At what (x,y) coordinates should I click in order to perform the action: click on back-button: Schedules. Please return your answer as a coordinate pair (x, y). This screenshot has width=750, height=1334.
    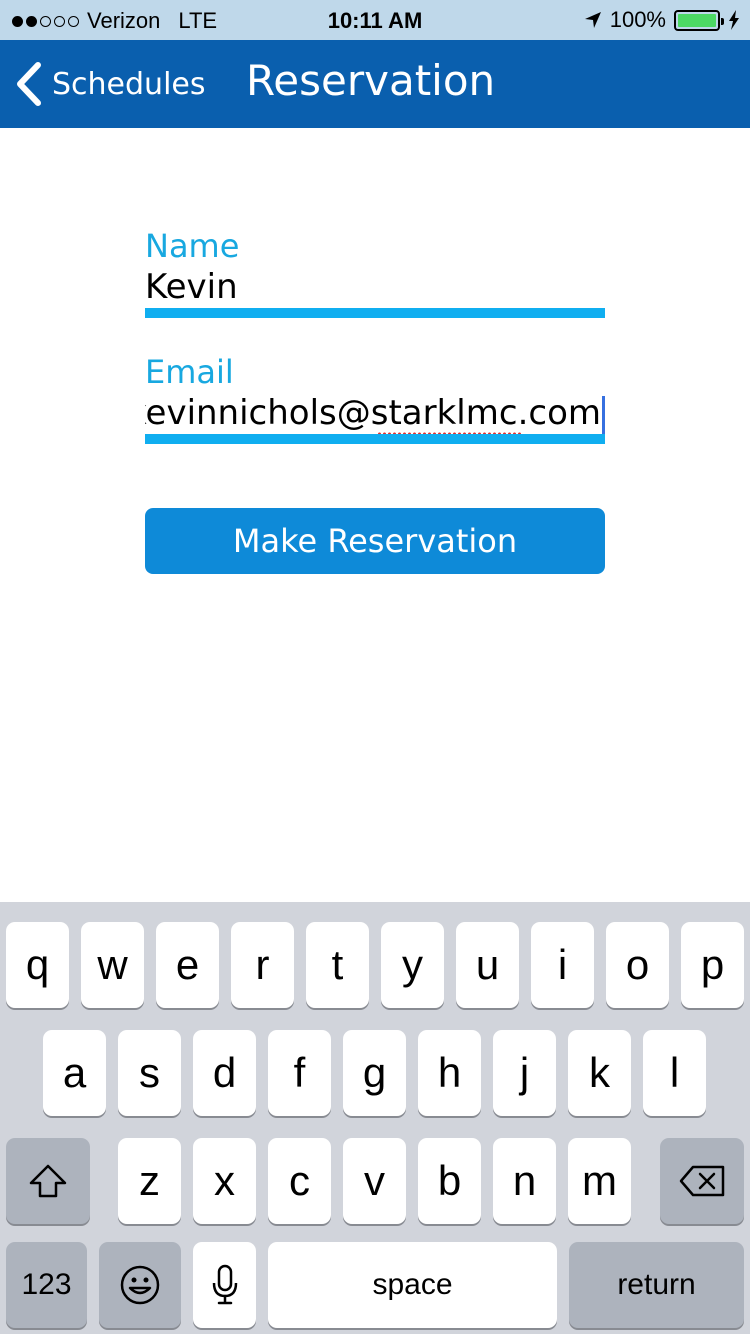
    Looking at the image, I should click on (111, 84).